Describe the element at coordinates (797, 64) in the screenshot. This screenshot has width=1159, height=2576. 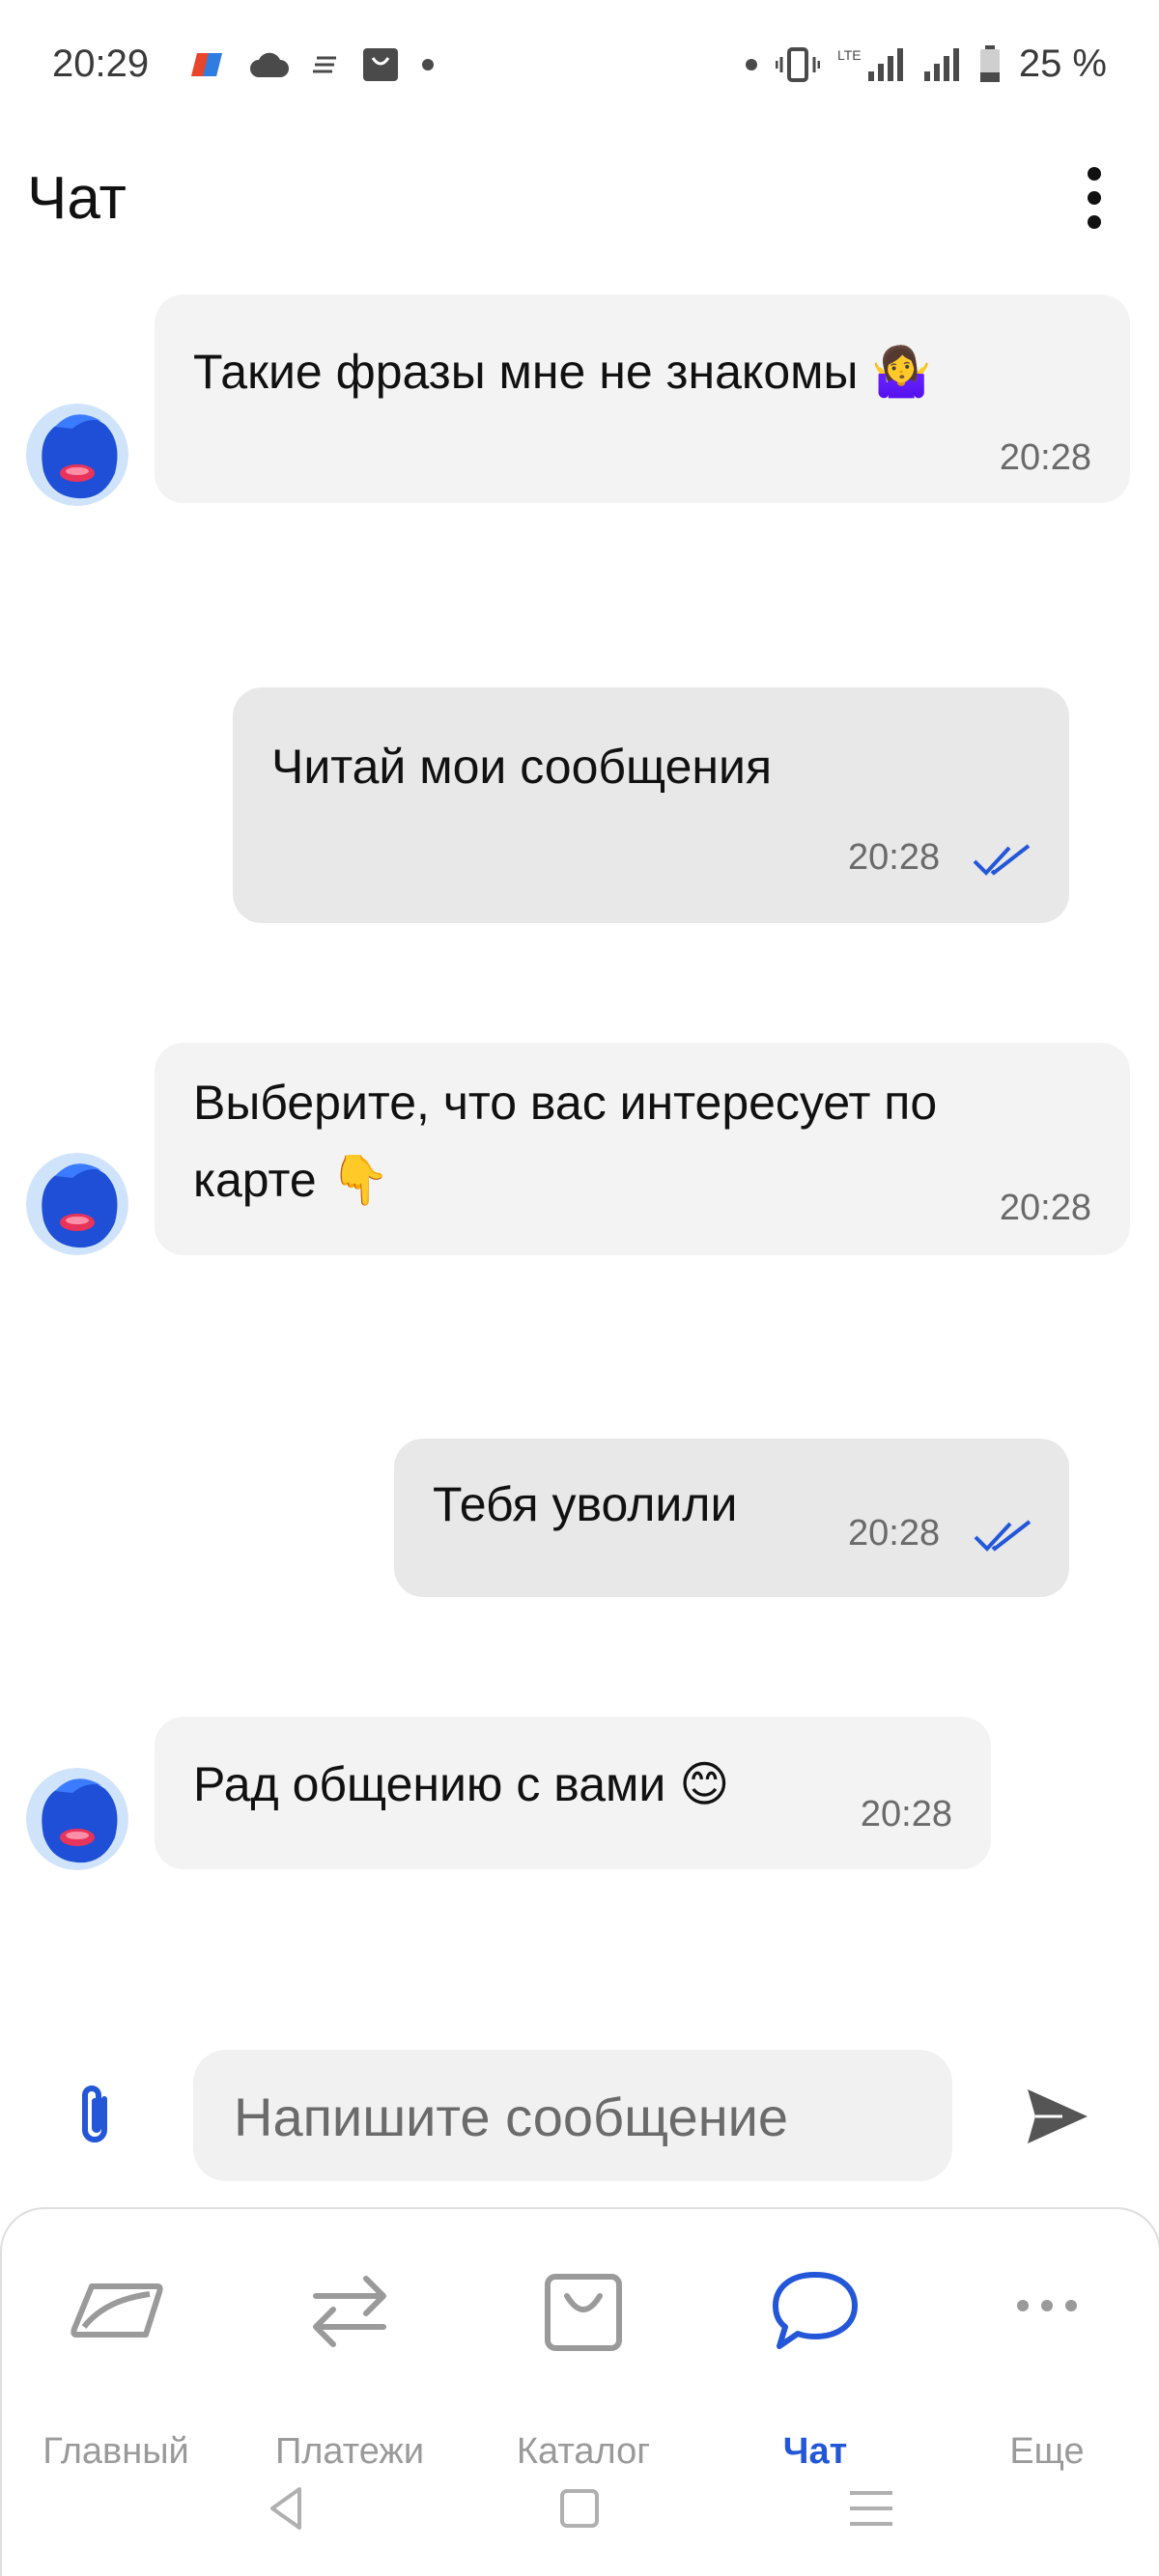
I see `vibrate-icon` at that location.